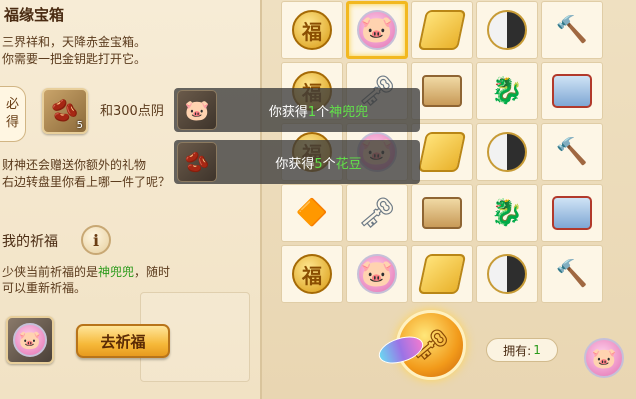 This screenshot has width=636, height=399. I want to click on orange-gem-icon: 🔶, so click(312, 213).